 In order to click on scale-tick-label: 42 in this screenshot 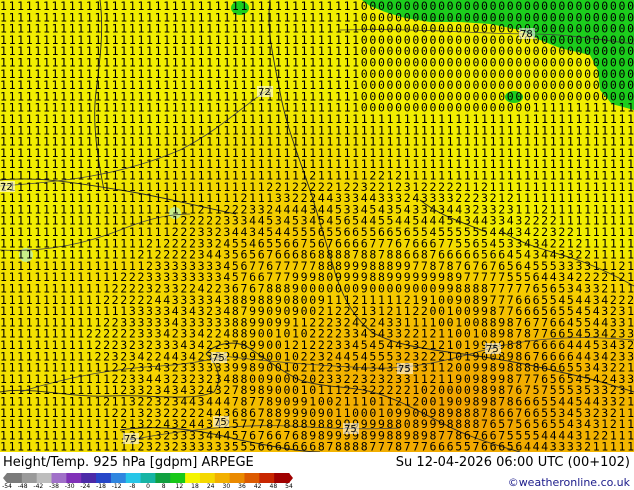, I will do `click(257, 486)`.